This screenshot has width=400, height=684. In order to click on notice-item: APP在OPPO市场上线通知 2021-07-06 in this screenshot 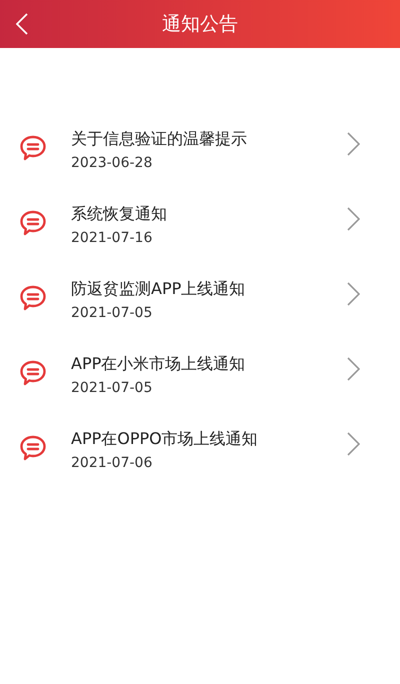, I will do `click(200, 447)`.